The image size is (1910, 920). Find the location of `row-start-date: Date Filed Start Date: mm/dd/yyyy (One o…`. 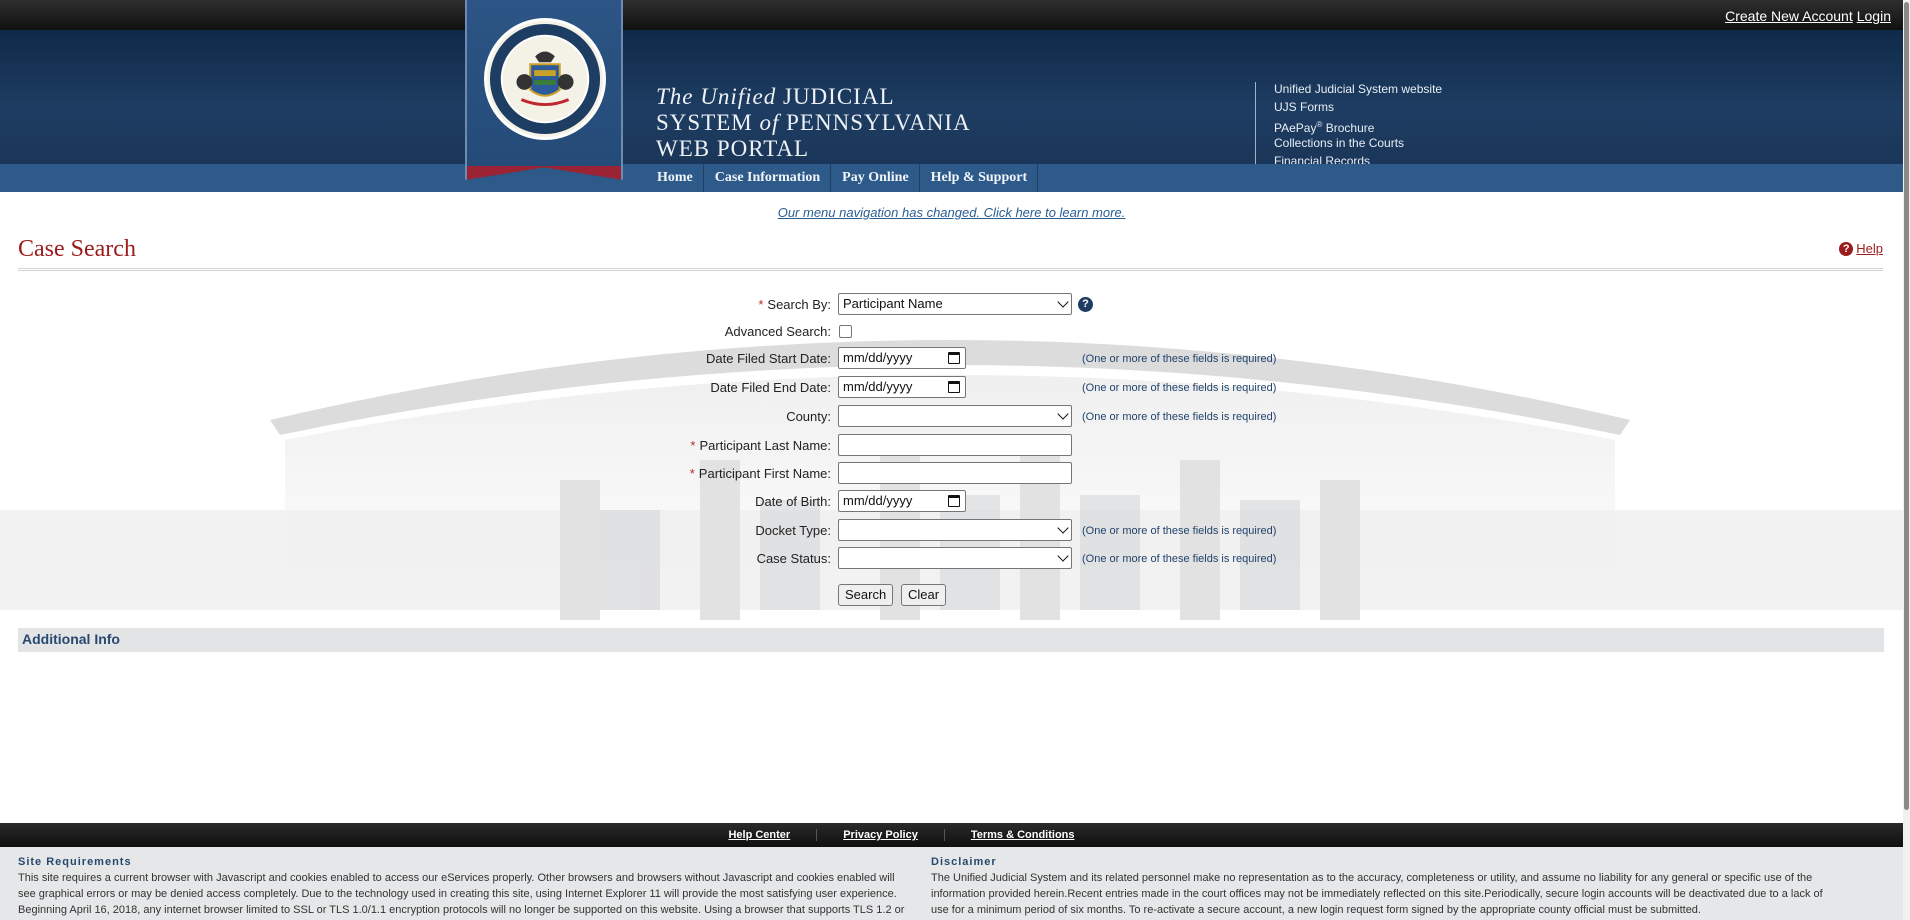

row-start-date: Date Filed Start Date: mm/dd/yyyy (One o… is located at coordinates (951, 359).